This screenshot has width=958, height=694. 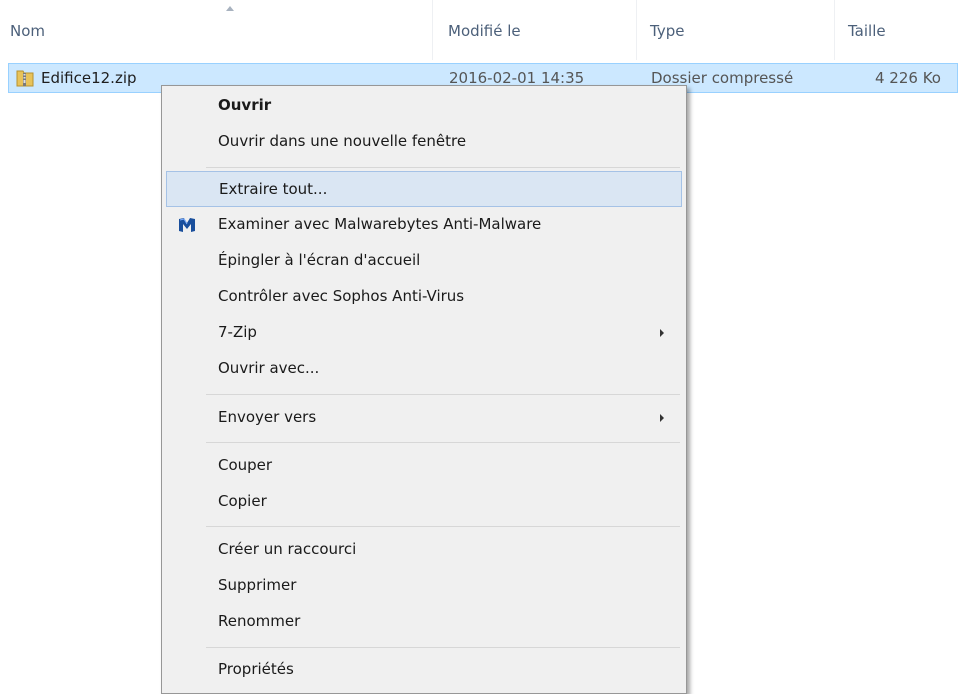 What do you see at coordinates (667, 31) in the screenshot?
I see `column-header-type: Type` at bounding box center [667, 31].